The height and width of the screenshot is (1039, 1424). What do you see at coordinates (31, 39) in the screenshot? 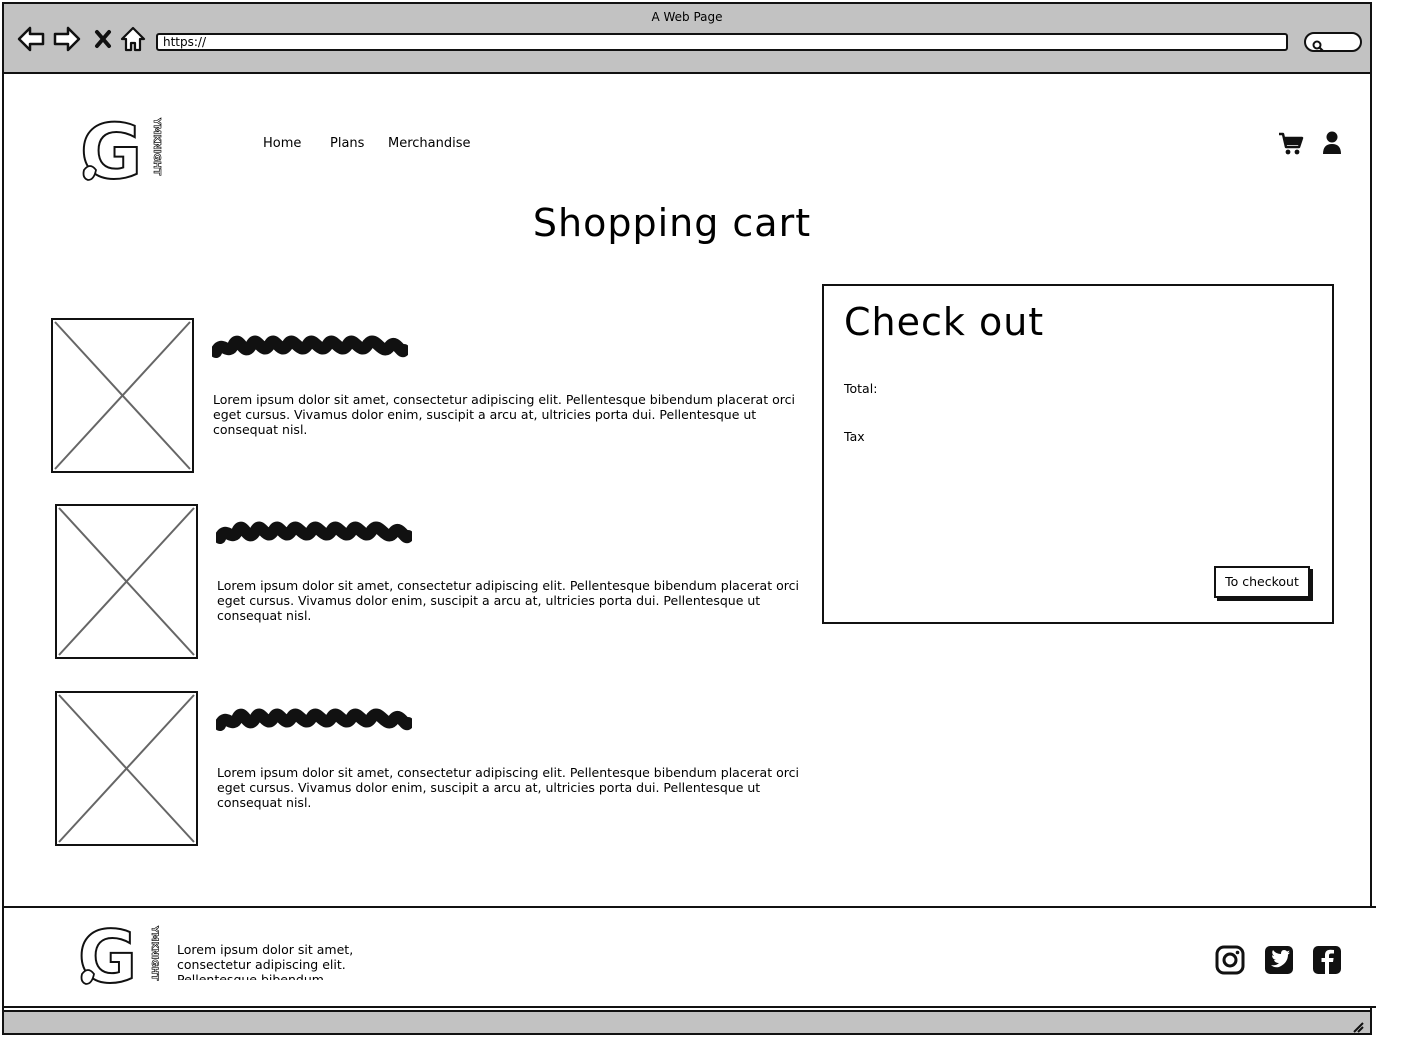
I see `back-arrow-icon` at bounding box center [31, 39].